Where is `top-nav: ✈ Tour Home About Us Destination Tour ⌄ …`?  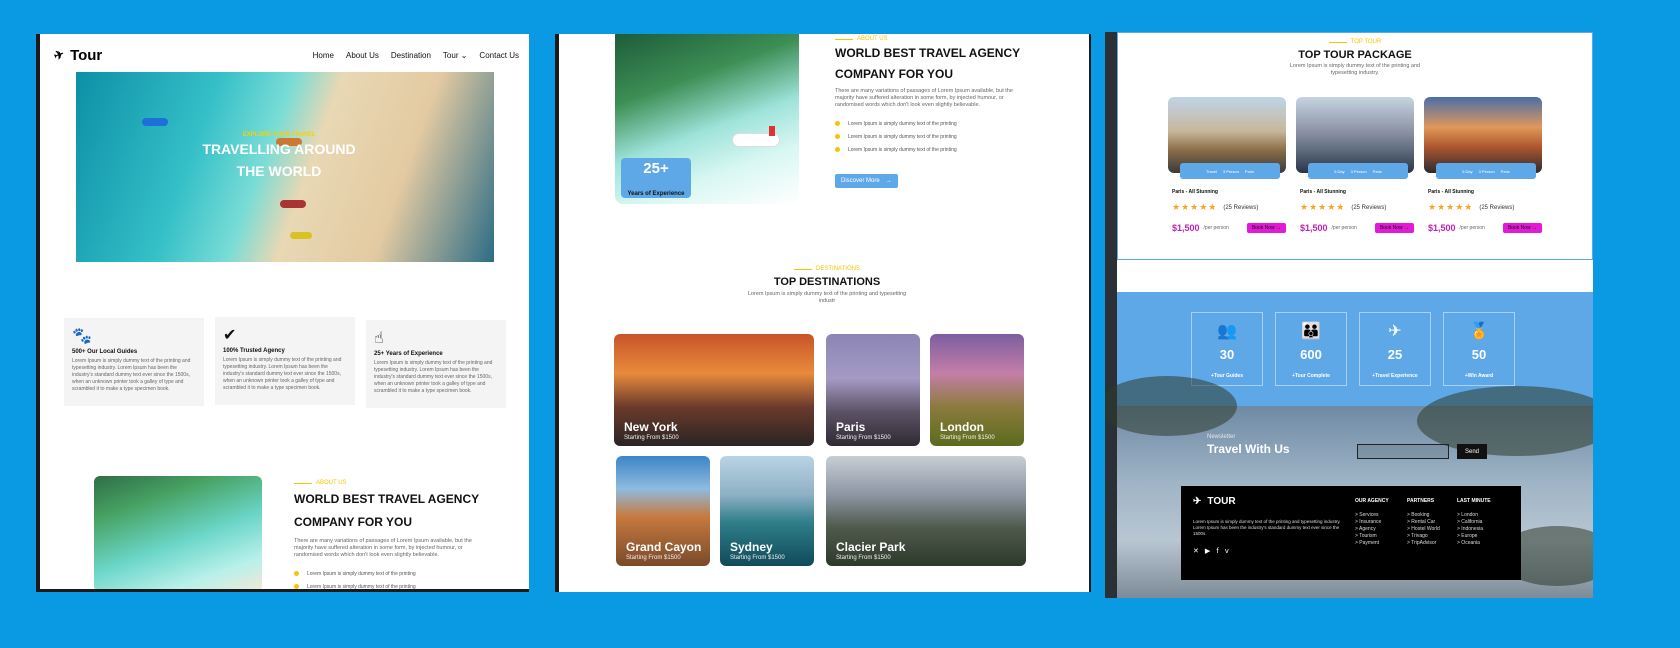 top-nav: ✈ Tour Home About Us Destination Tour ⌄ … is located at coordinates (285, 55).